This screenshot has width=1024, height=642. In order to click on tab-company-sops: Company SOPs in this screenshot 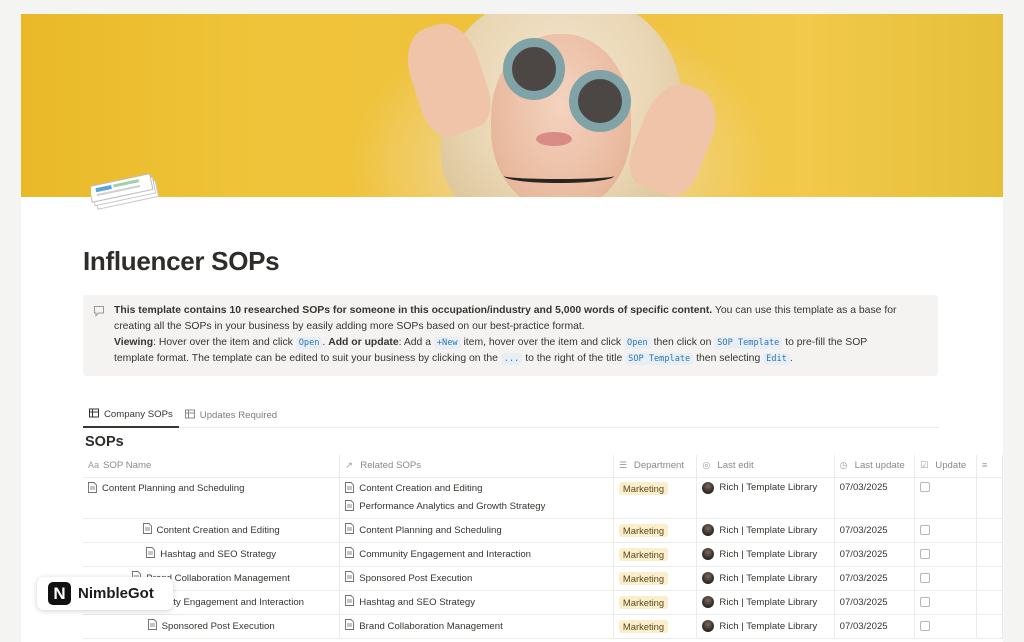, I will do `click(131, 415)`.